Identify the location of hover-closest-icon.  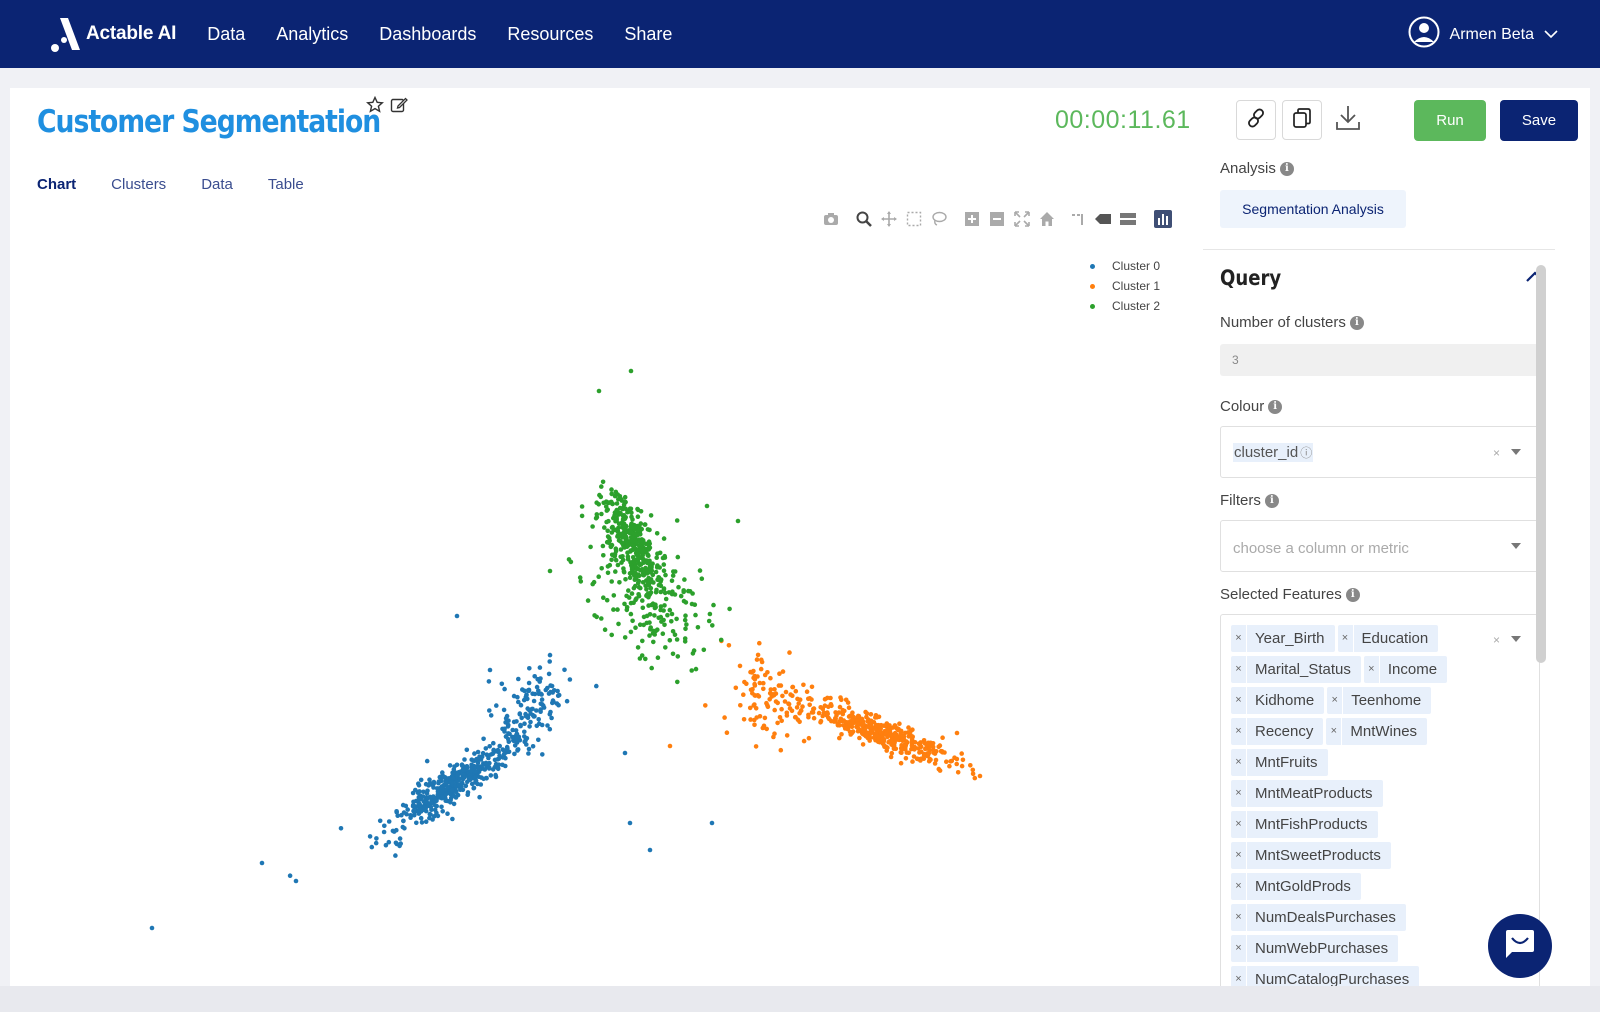
(1103, 219).